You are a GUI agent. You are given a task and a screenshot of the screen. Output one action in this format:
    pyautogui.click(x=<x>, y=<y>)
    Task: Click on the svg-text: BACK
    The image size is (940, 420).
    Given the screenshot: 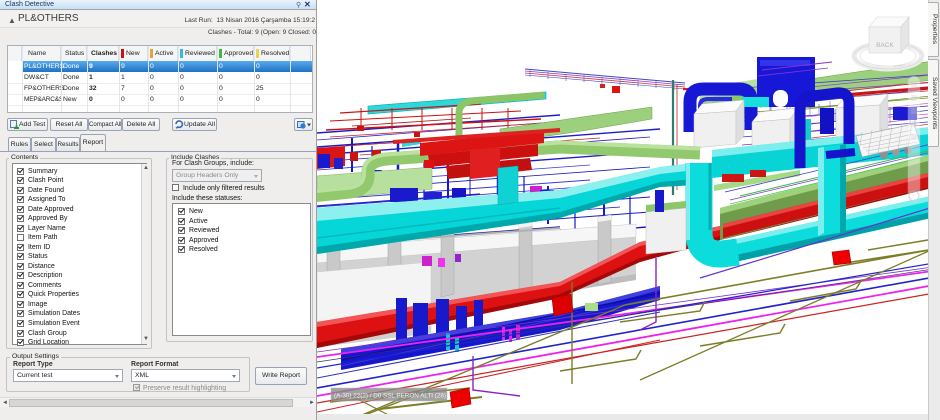 What is the action you would take?
    pyautogui.click(x=885, y=45)
    